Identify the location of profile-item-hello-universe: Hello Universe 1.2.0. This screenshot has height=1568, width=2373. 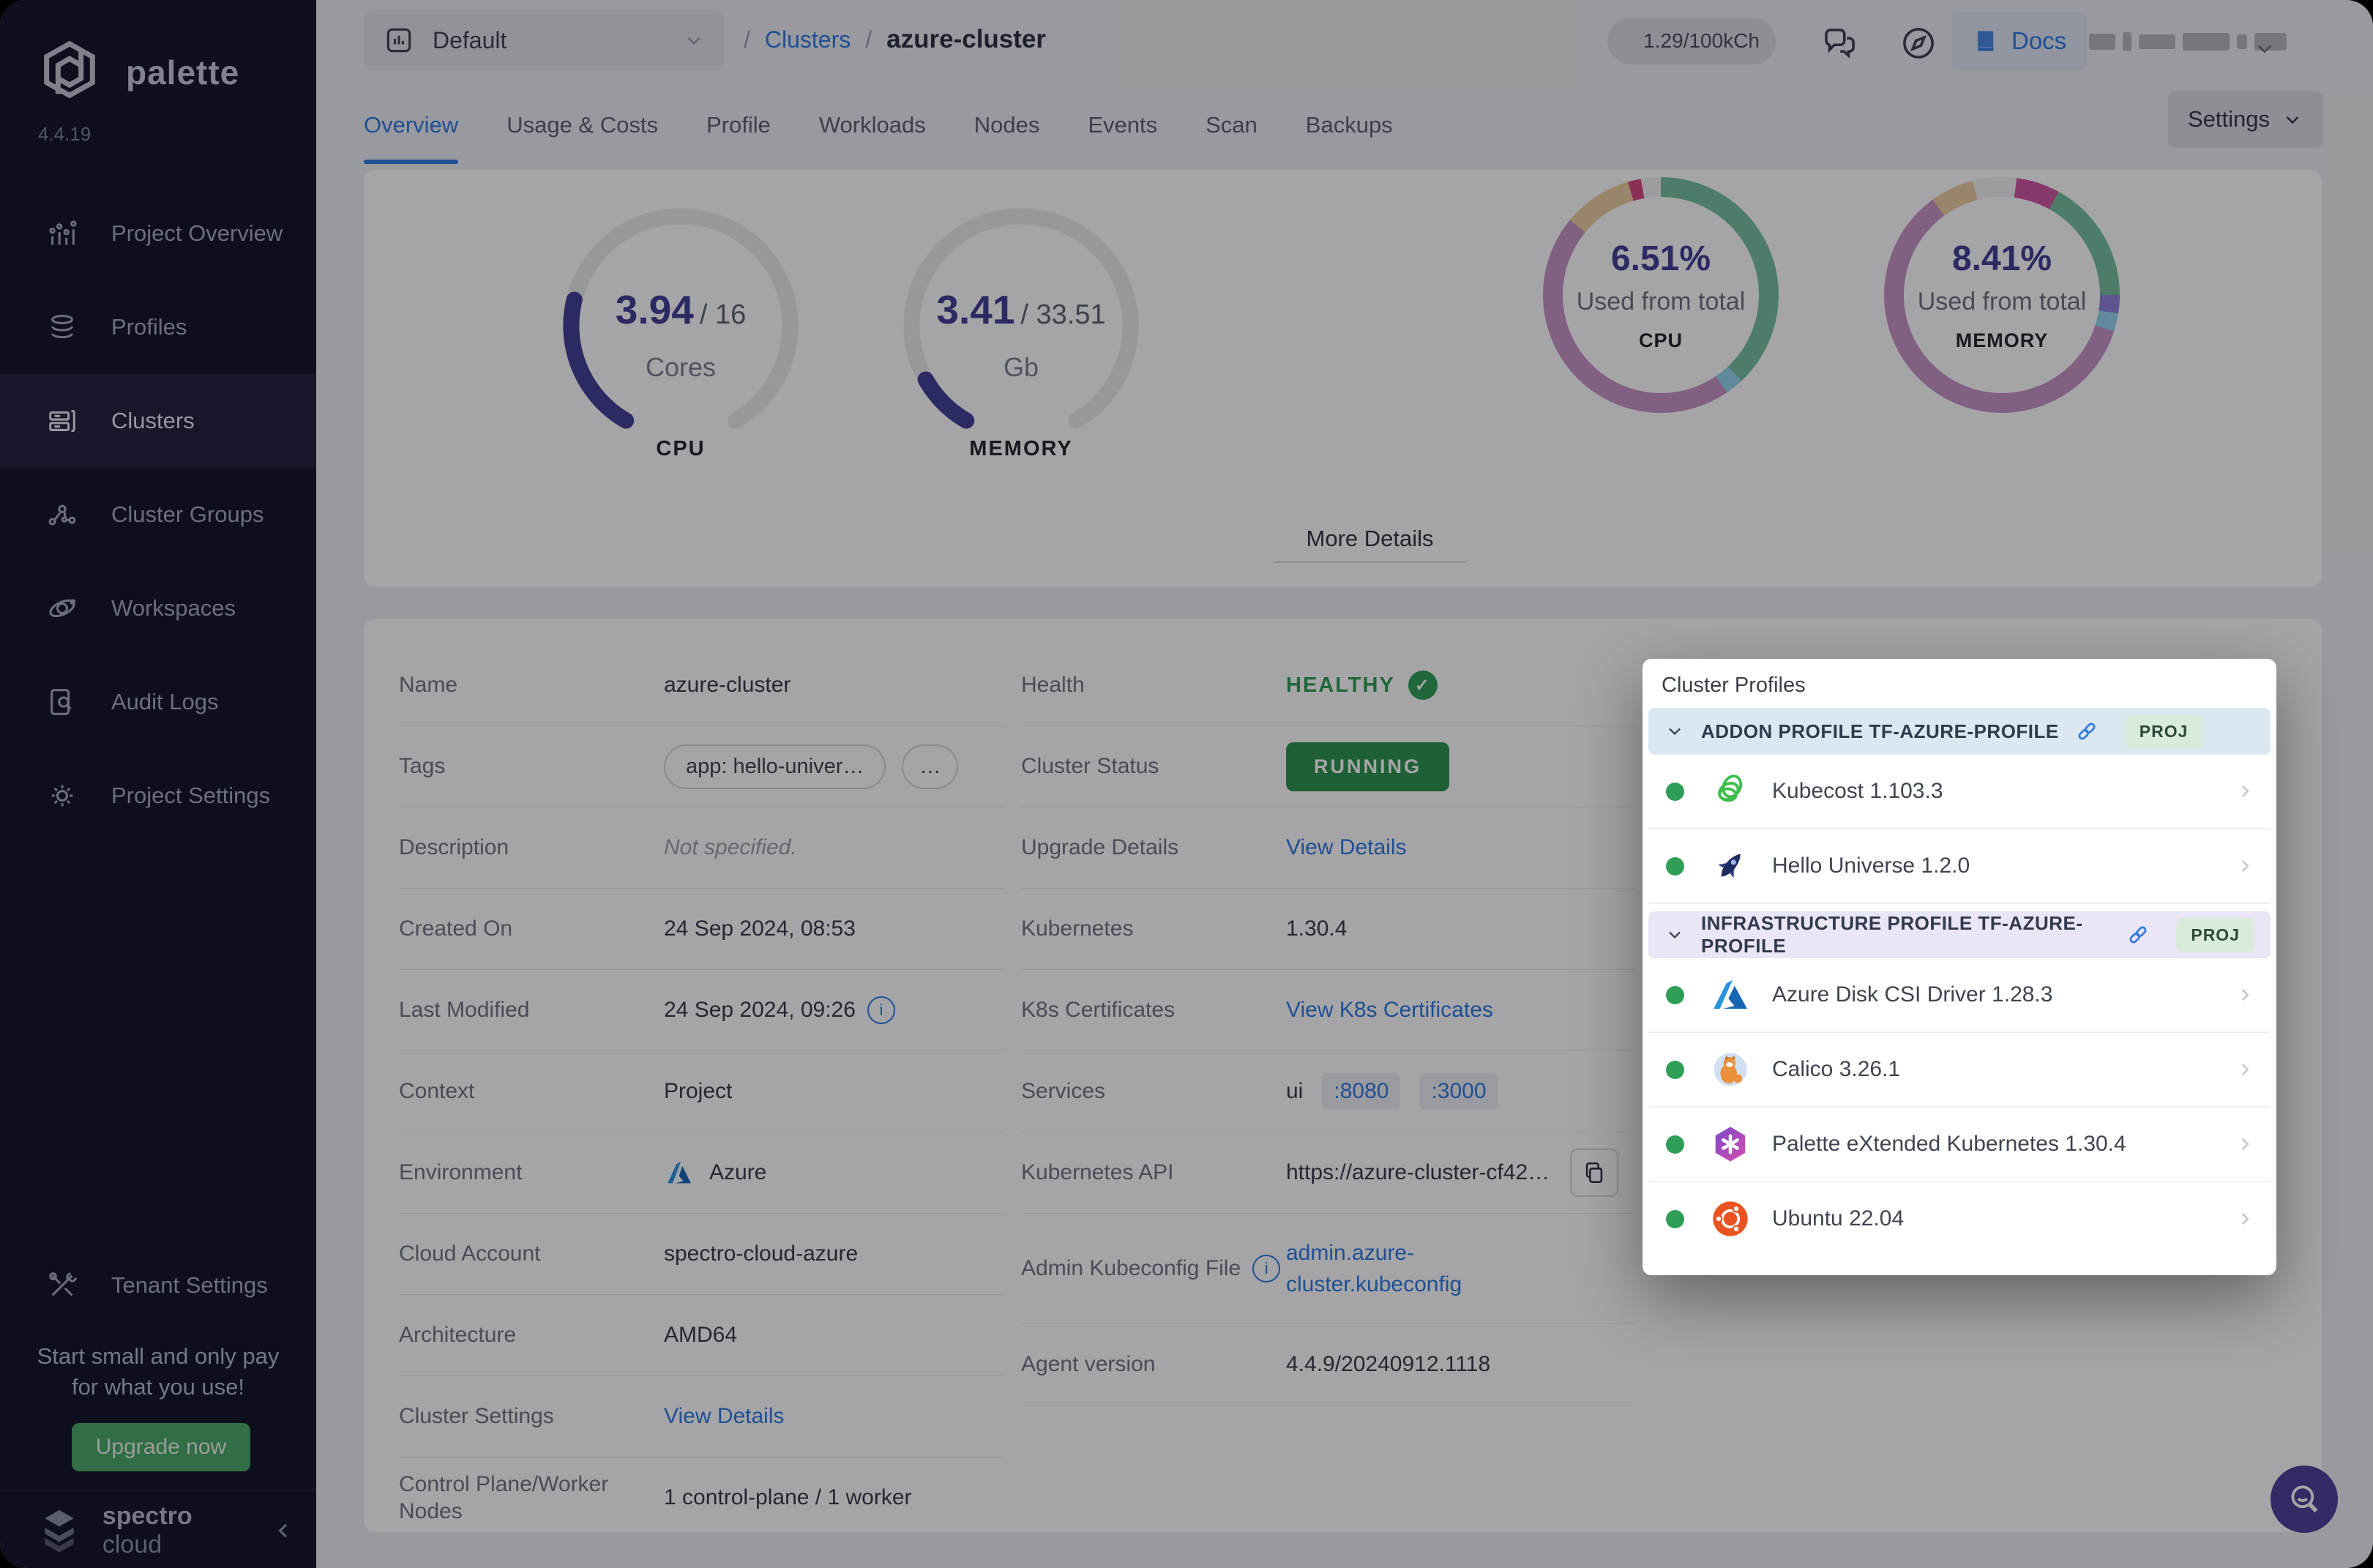
(1960, 866).